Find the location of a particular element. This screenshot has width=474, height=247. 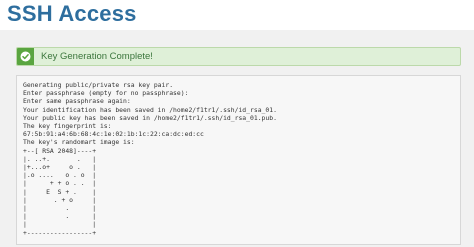

success-alert: Key Generation Complete! is located at coordinates (238, 56).